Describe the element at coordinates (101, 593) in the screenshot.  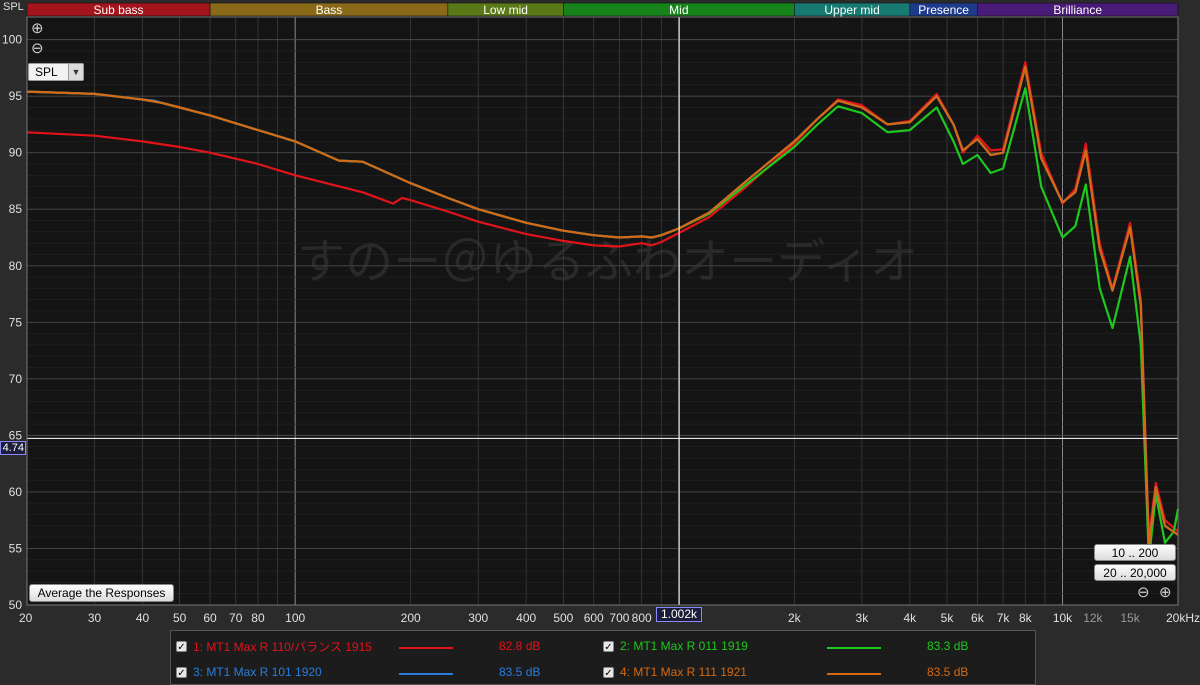
I see `average-responses-button: Average the Responses` at that location.